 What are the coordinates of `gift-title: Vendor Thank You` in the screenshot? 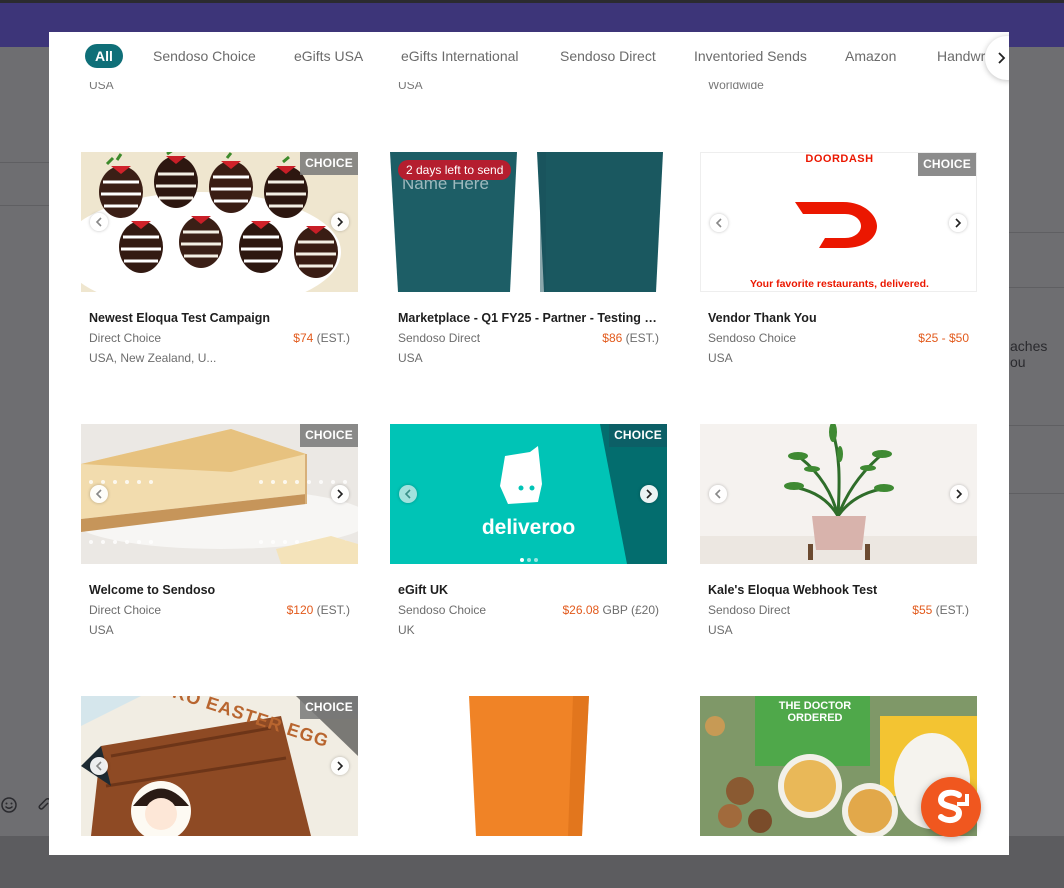 It's located at (762, 318).